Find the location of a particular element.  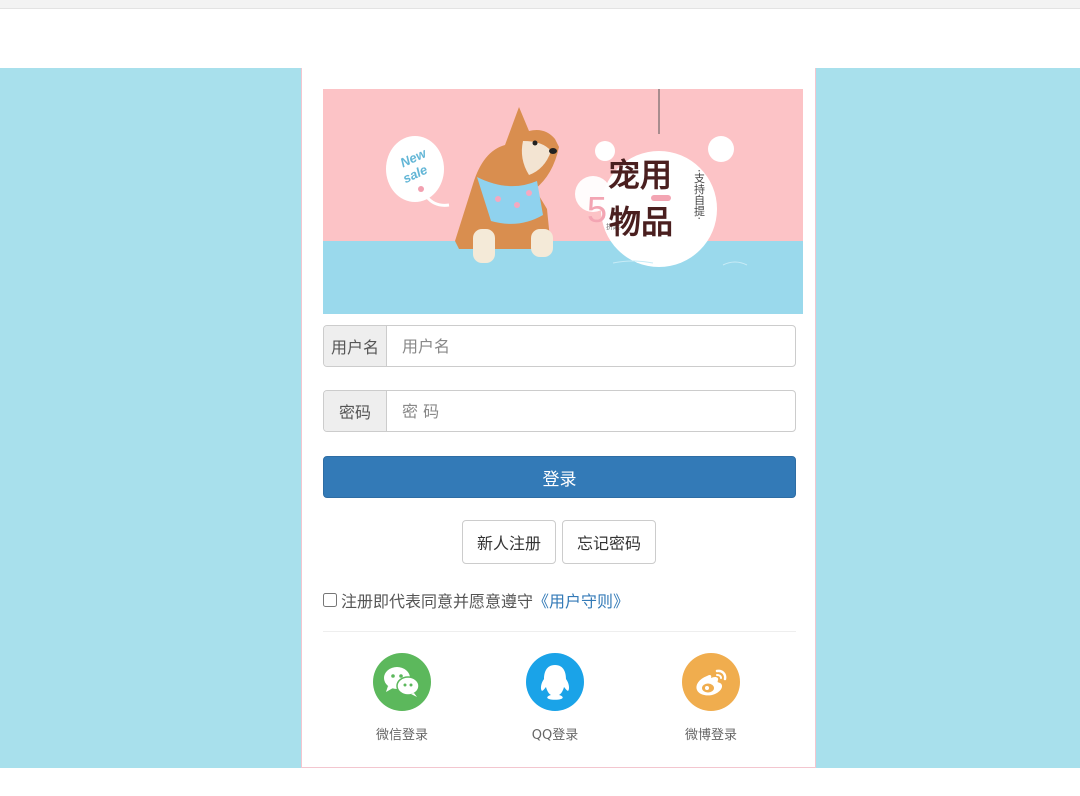

wechat-login: 微信登录 is located at coordinates (402, 698).